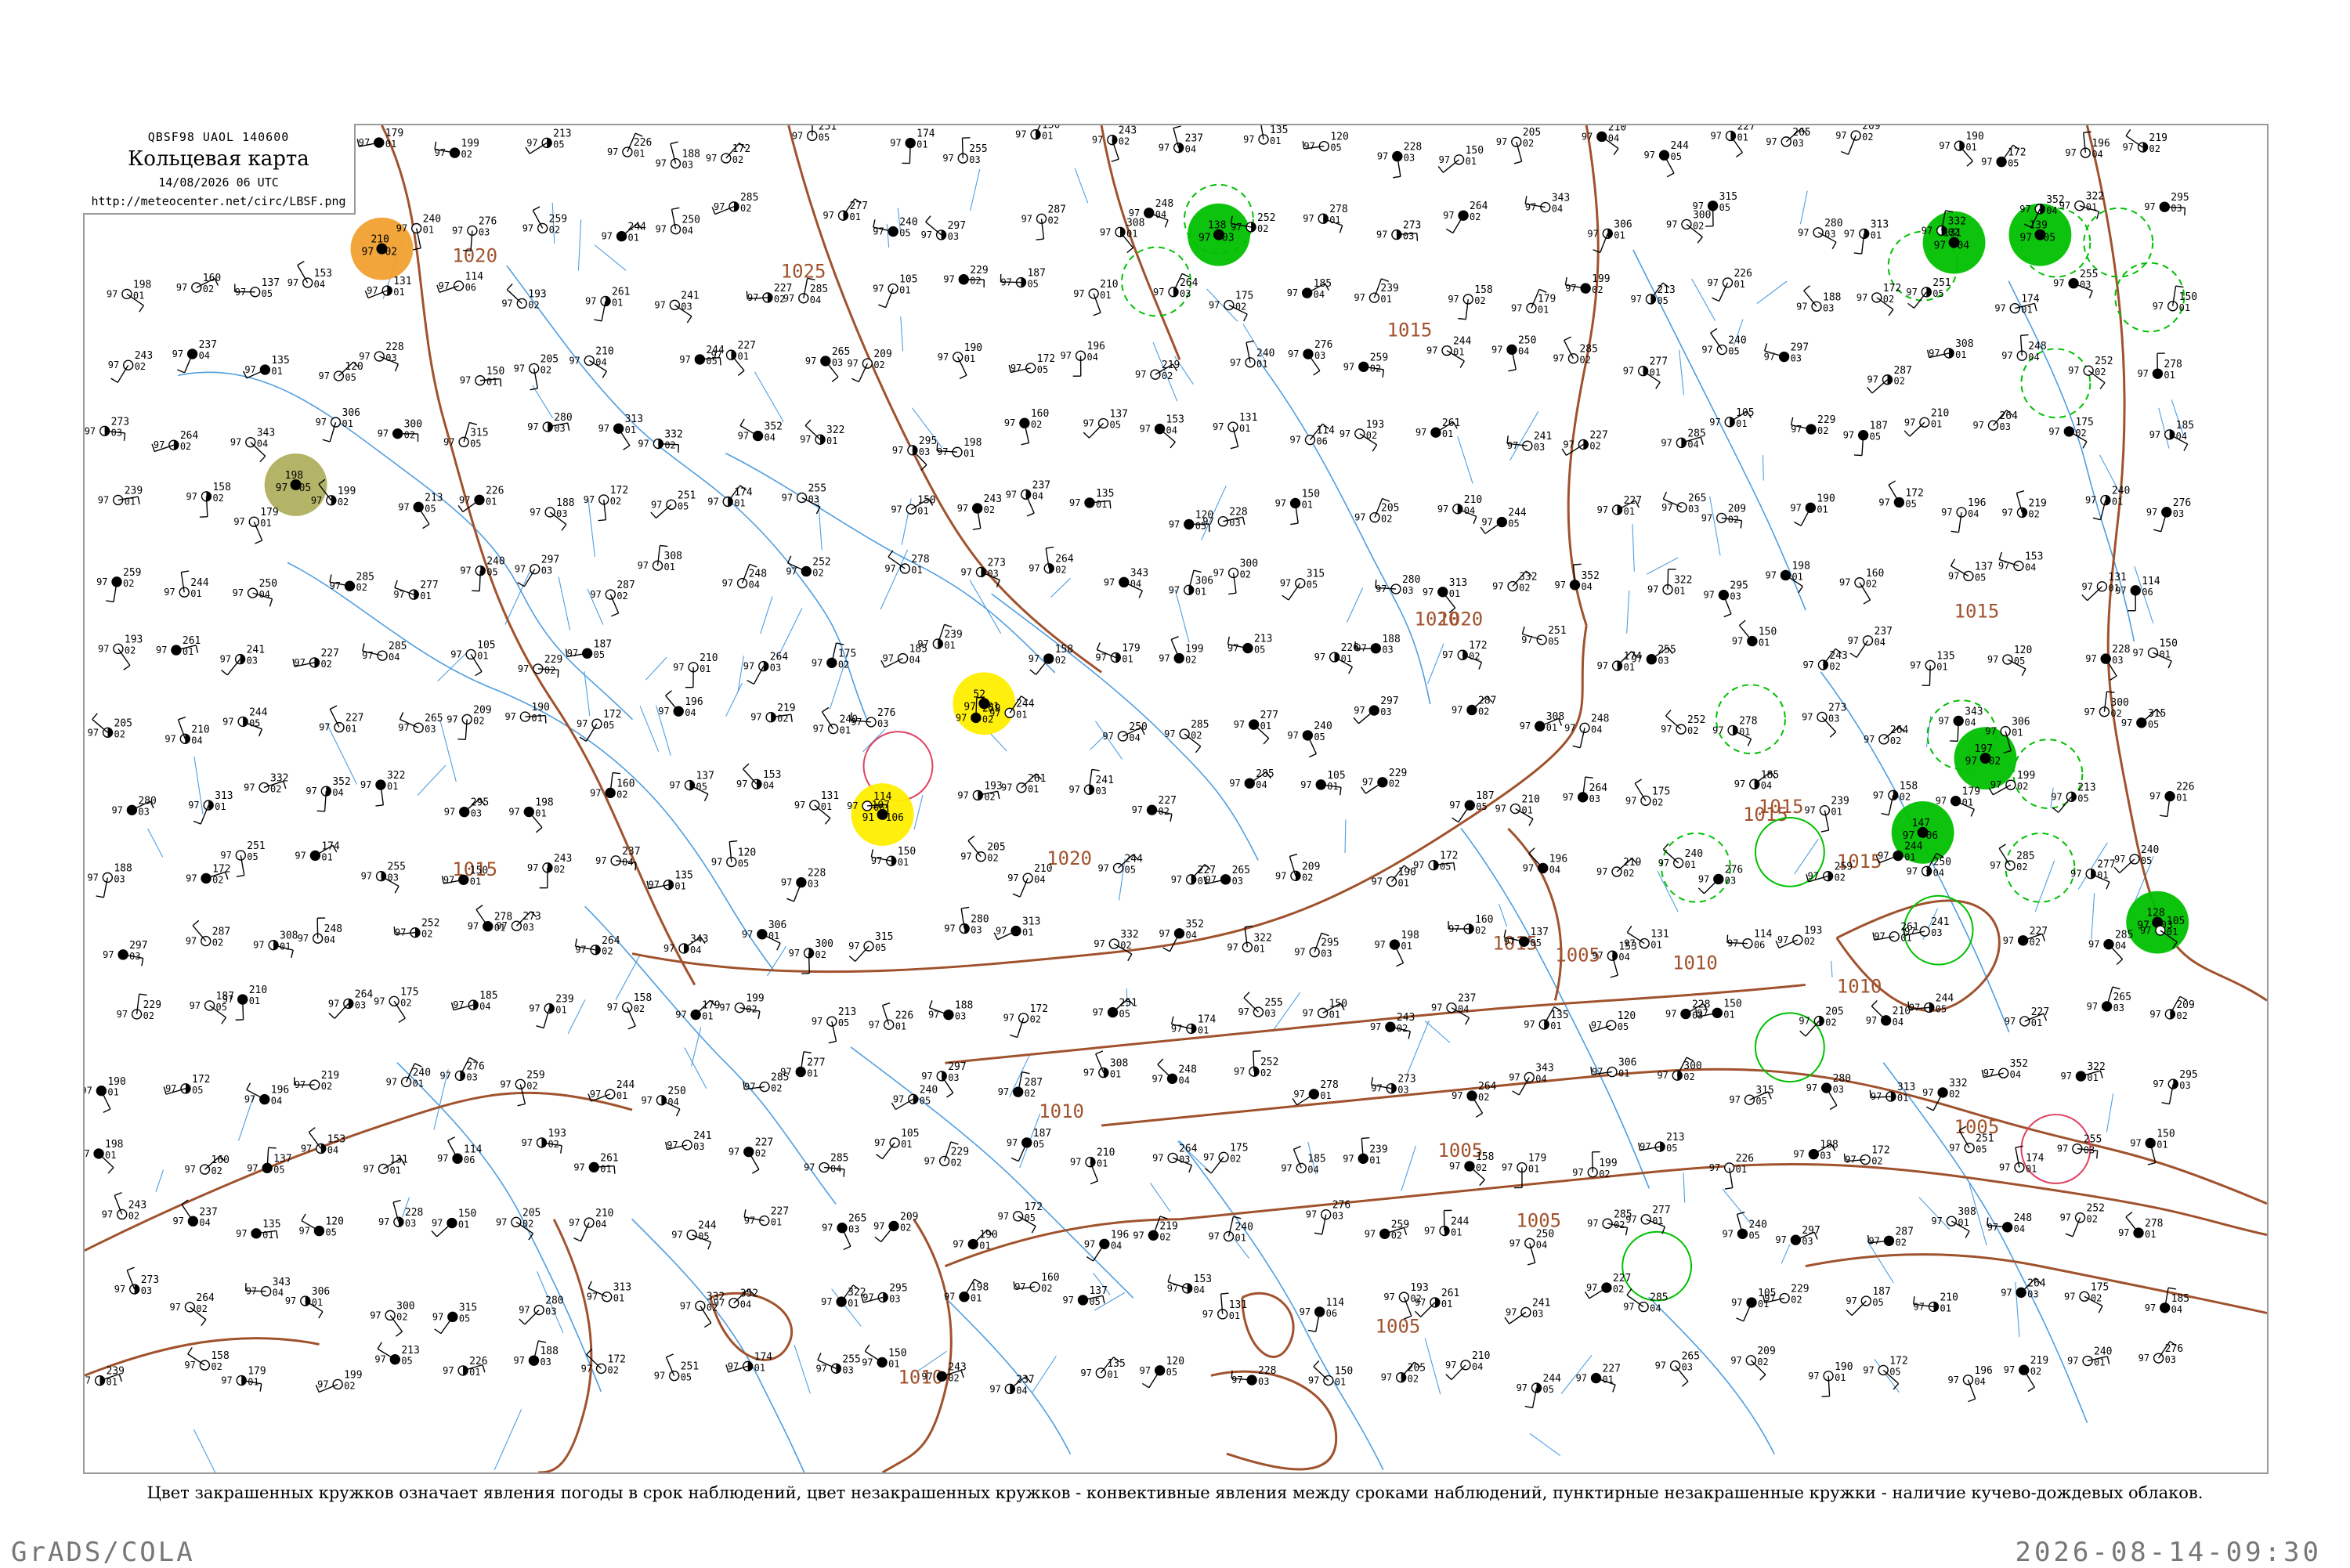 This screenshot has height=1568, width=2350. Describe the element at coordinates (2084, 422) in the screenshot. I see `pressure-value: 175` at that location.